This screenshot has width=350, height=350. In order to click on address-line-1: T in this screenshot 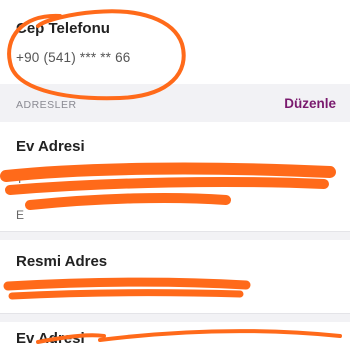, I will do `click(20, 179)`.